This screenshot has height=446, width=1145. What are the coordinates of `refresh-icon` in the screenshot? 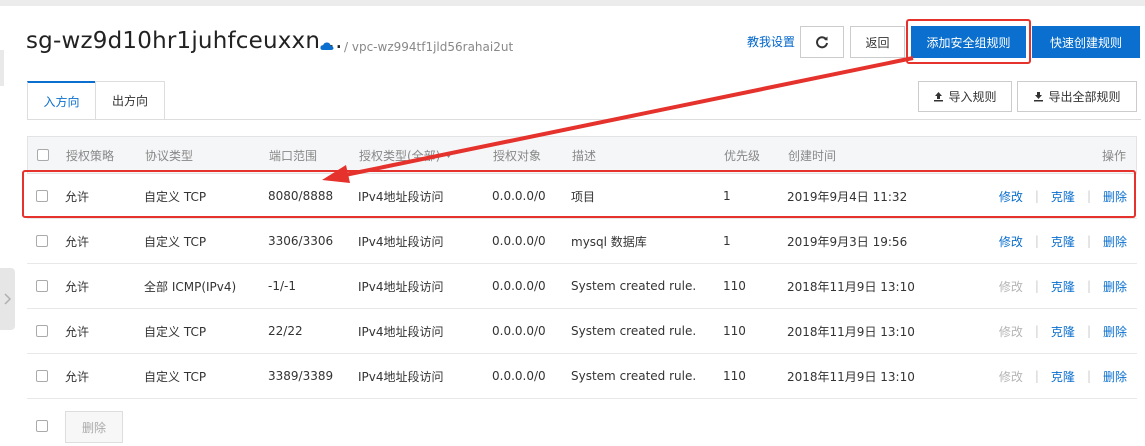 It's located at (822, 42).